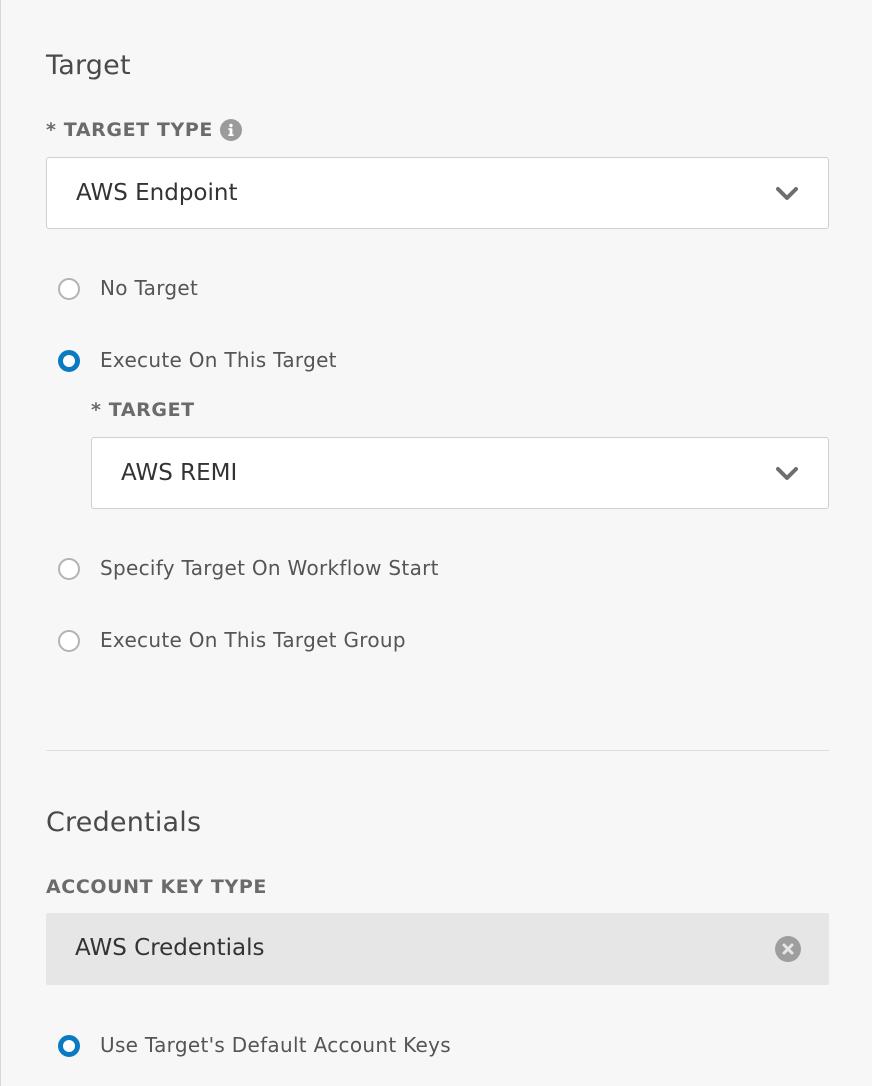 The image size is (872, 1086). I want to click on target-type-select: AWS Endpoint, so click(437, 193).